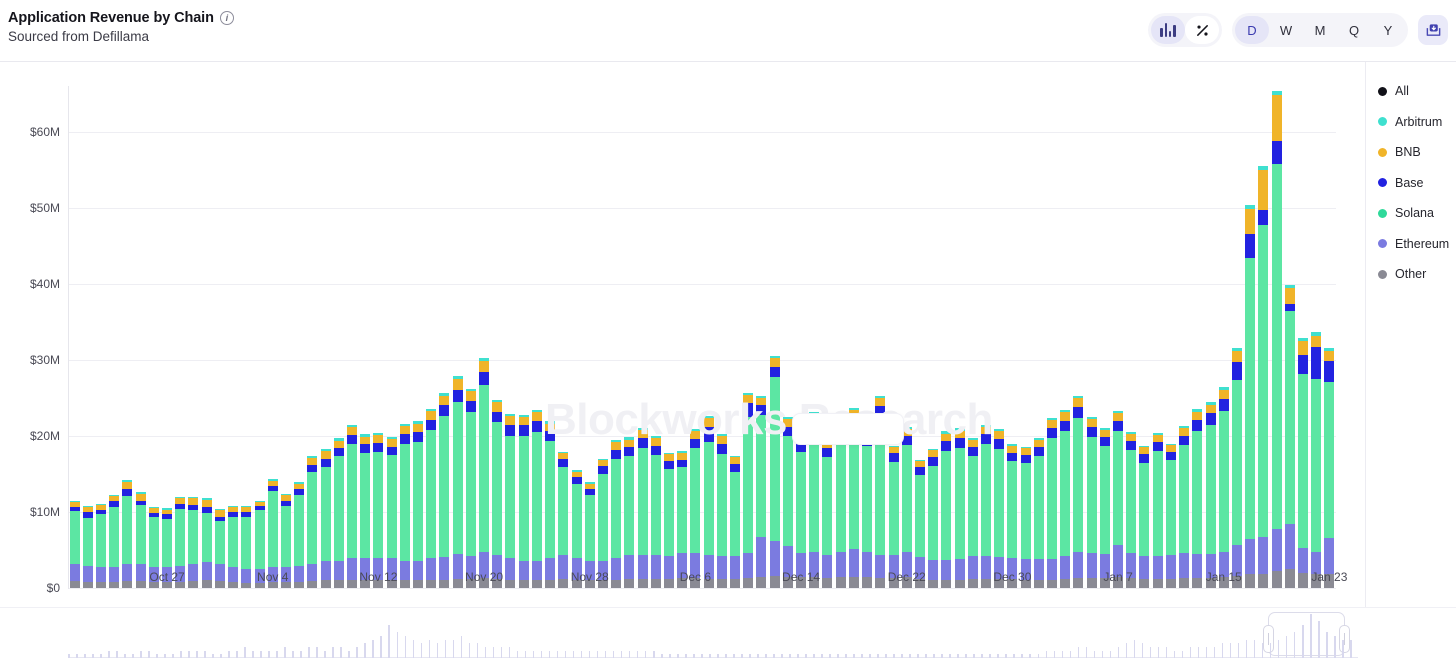 This screenshot has height=665, width=1456. Describe the element at coordinates (1168, 30) in the screenshot. I see `bar-chart-type-button` at that location.